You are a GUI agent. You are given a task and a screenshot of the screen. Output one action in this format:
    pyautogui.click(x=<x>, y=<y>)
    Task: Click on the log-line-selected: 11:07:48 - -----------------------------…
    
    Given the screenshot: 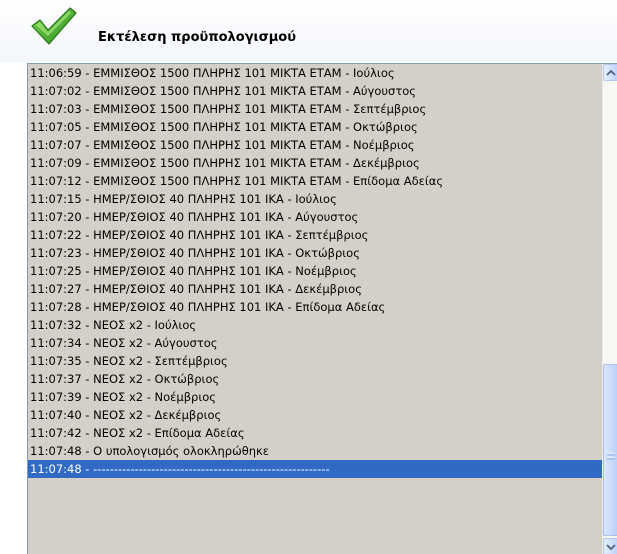 What is the action you would take?
    pyautogui.click(x=315, y=469)
    